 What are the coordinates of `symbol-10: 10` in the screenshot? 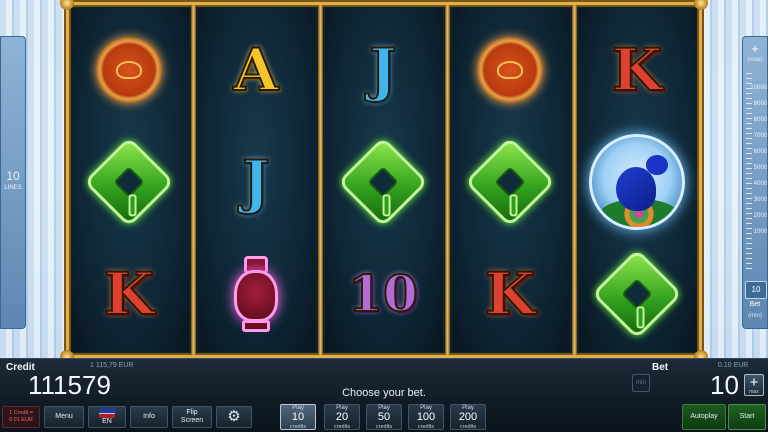 It's located at (383, 294).